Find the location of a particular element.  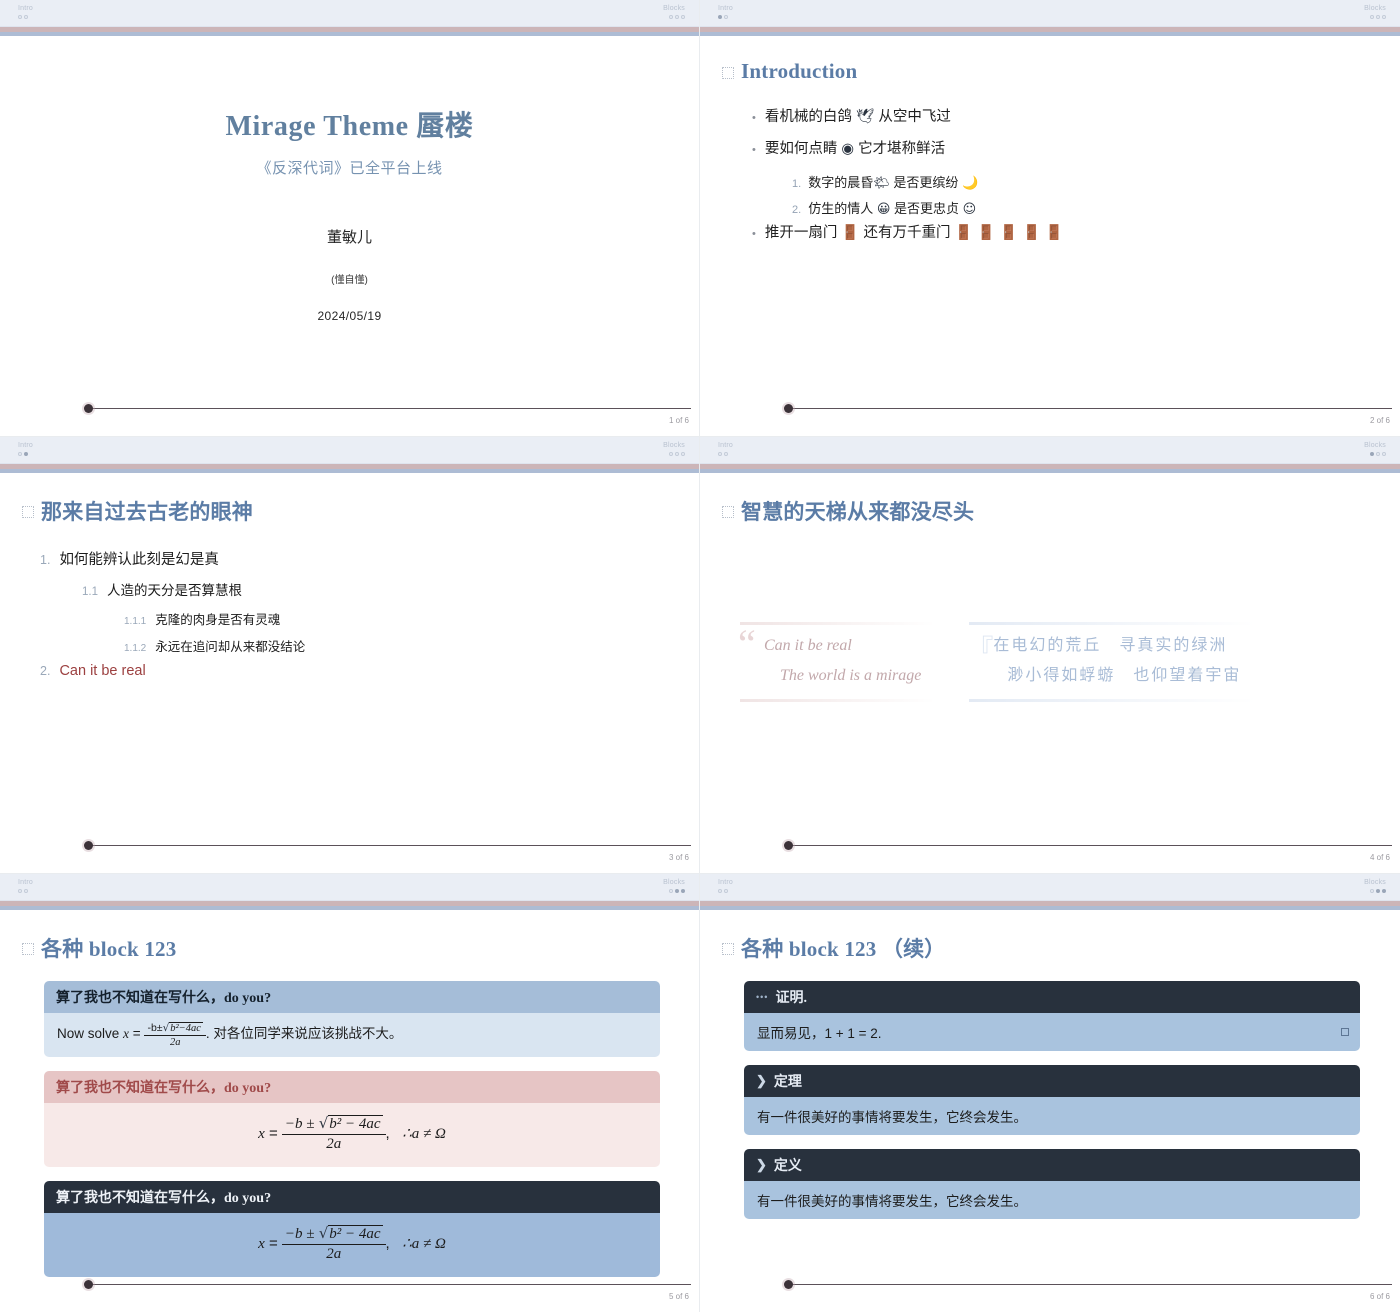

math-comma: , is located at coordinates (387, 1244).